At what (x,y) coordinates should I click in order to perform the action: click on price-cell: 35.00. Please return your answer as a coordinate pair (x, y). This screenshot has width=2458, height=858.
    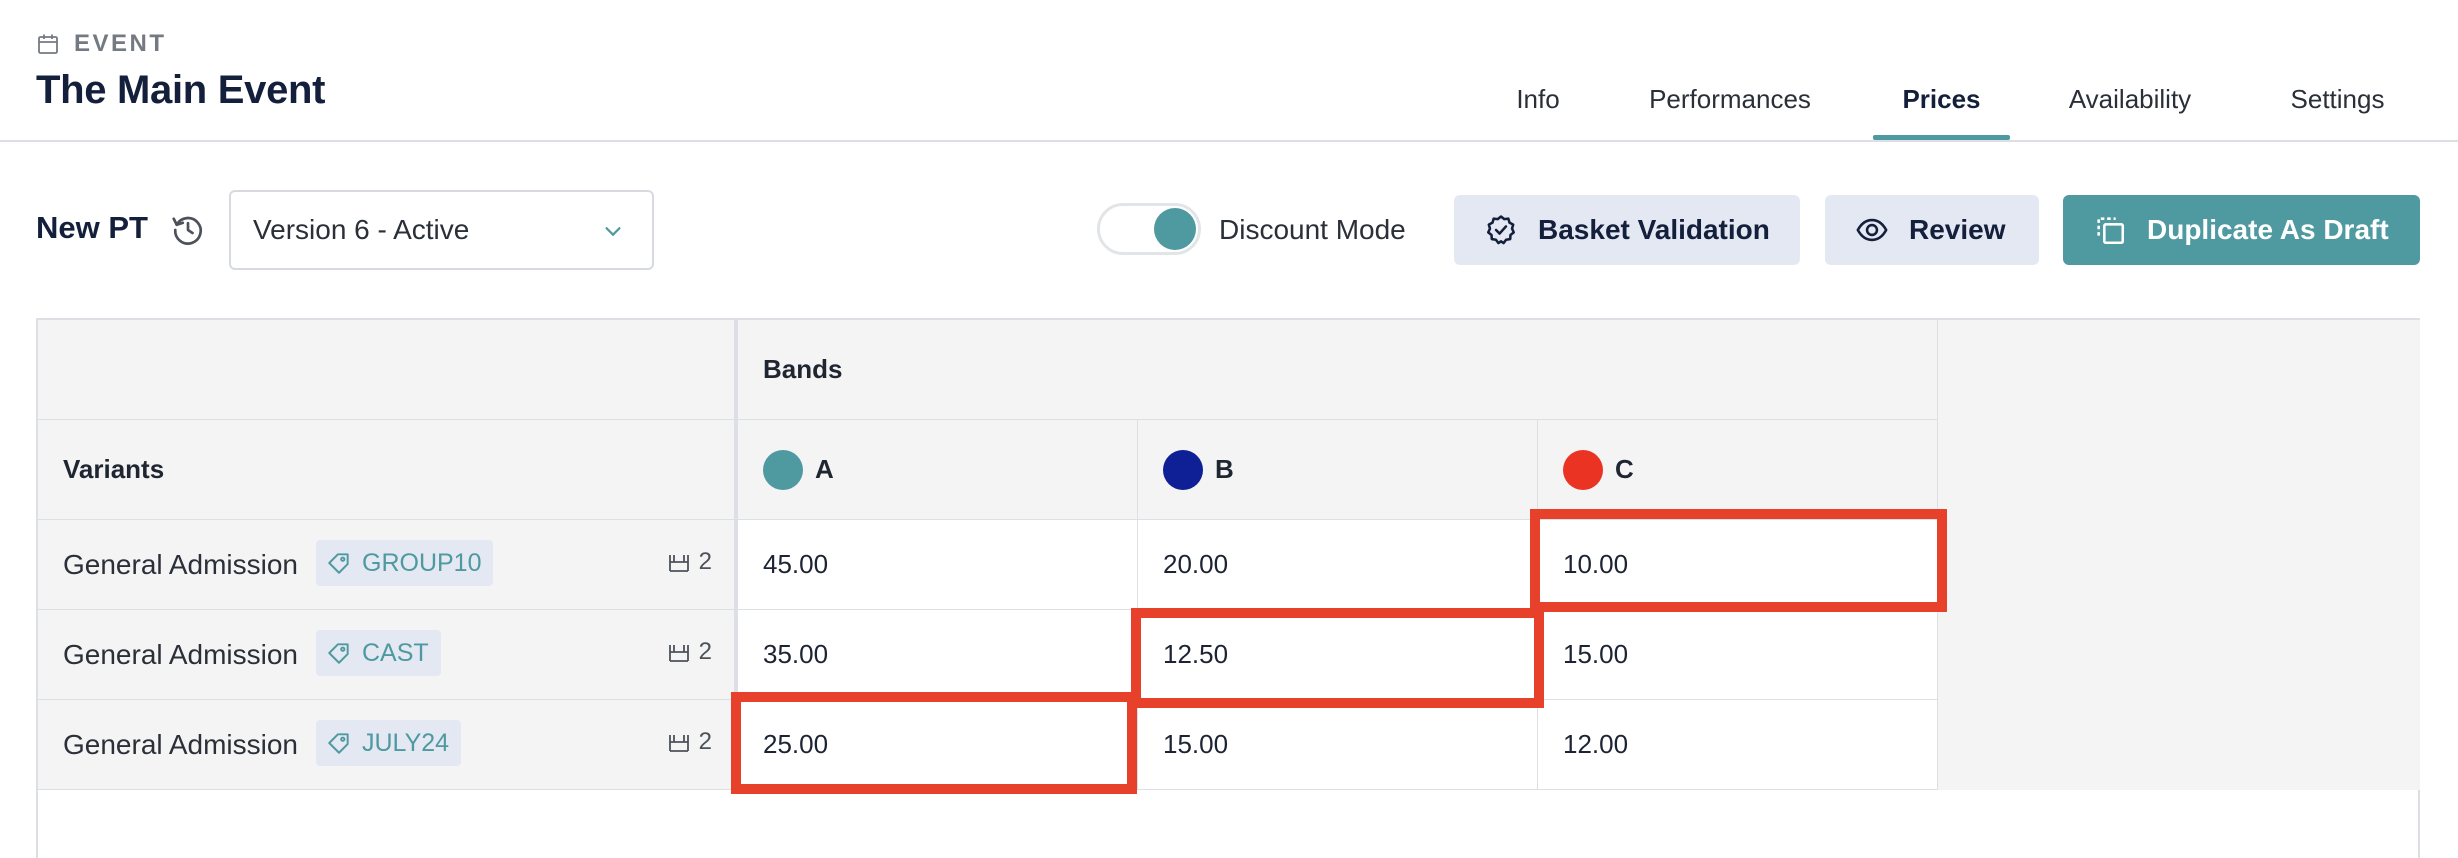
    Looking at the image, I should click on (938, 655).